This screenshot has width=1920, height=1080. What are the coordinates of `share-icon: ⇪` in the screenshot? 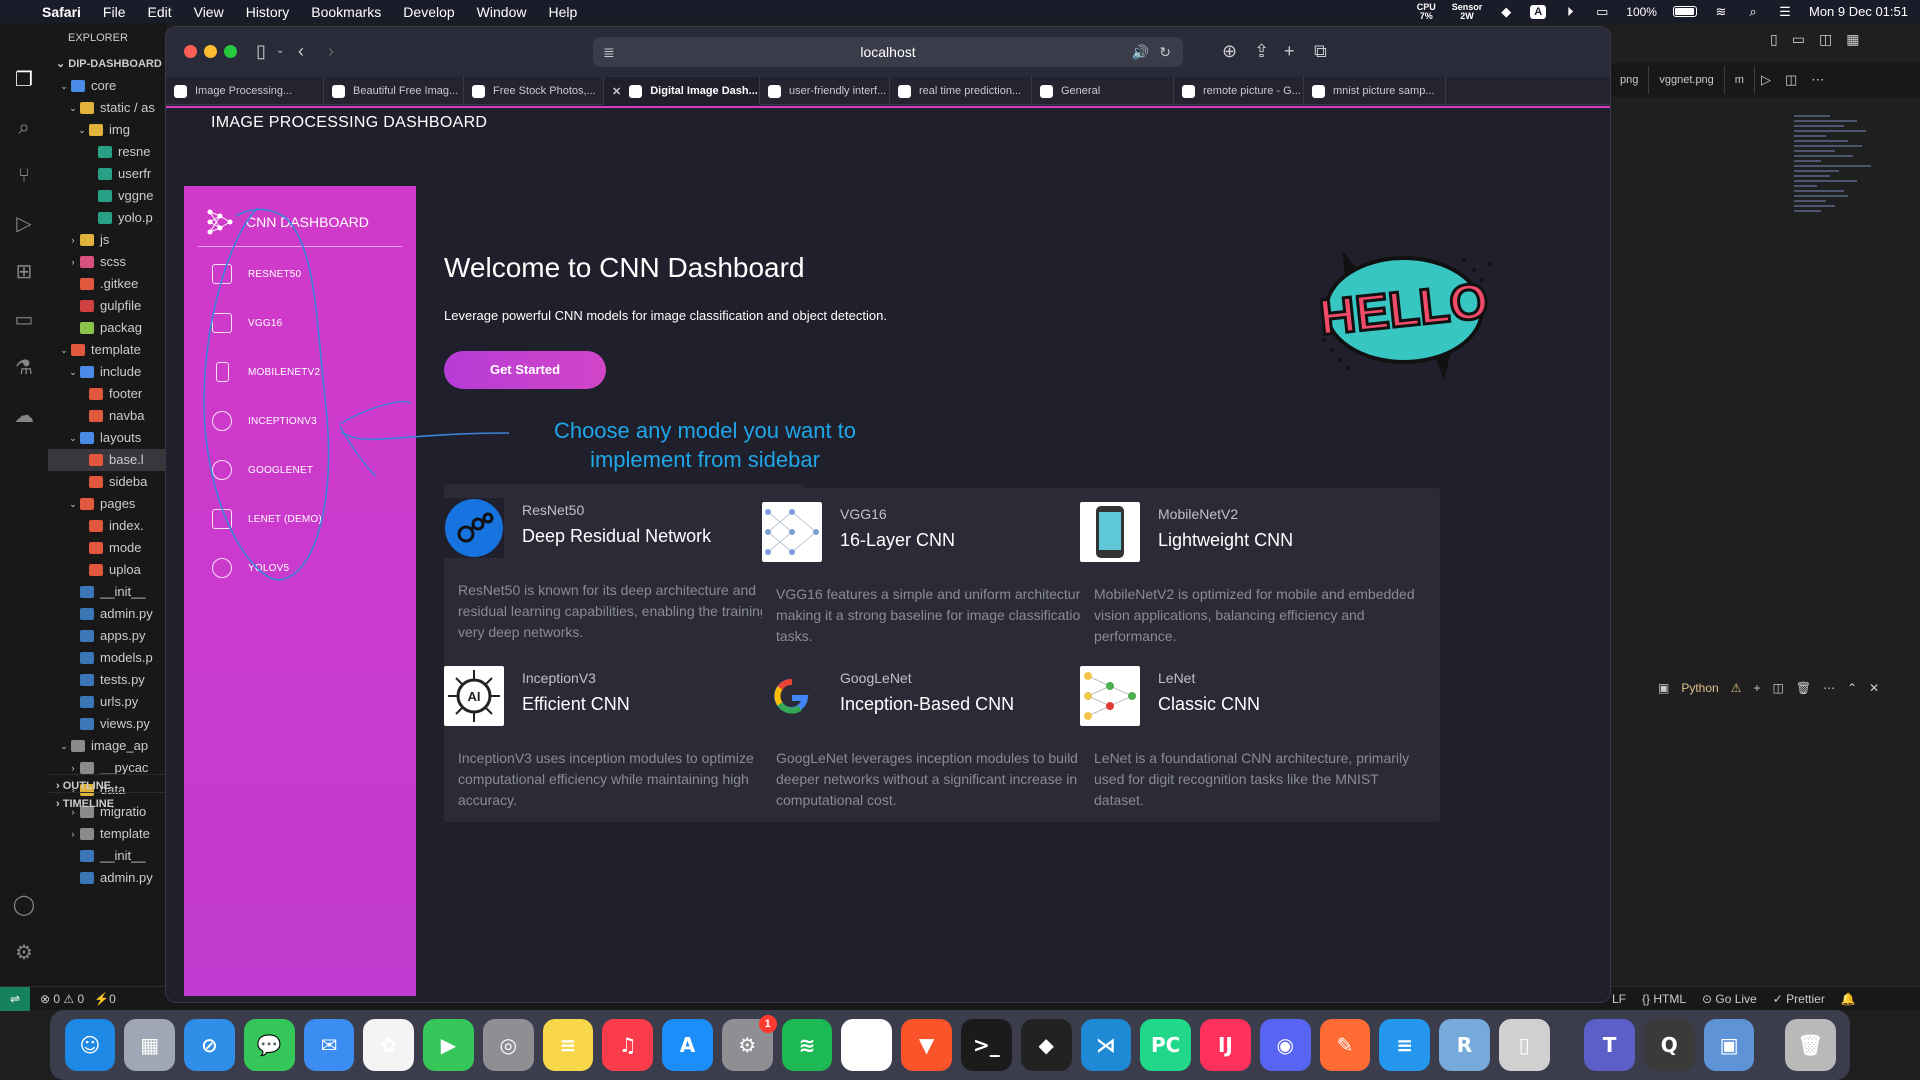 It's located at (1261, 51).